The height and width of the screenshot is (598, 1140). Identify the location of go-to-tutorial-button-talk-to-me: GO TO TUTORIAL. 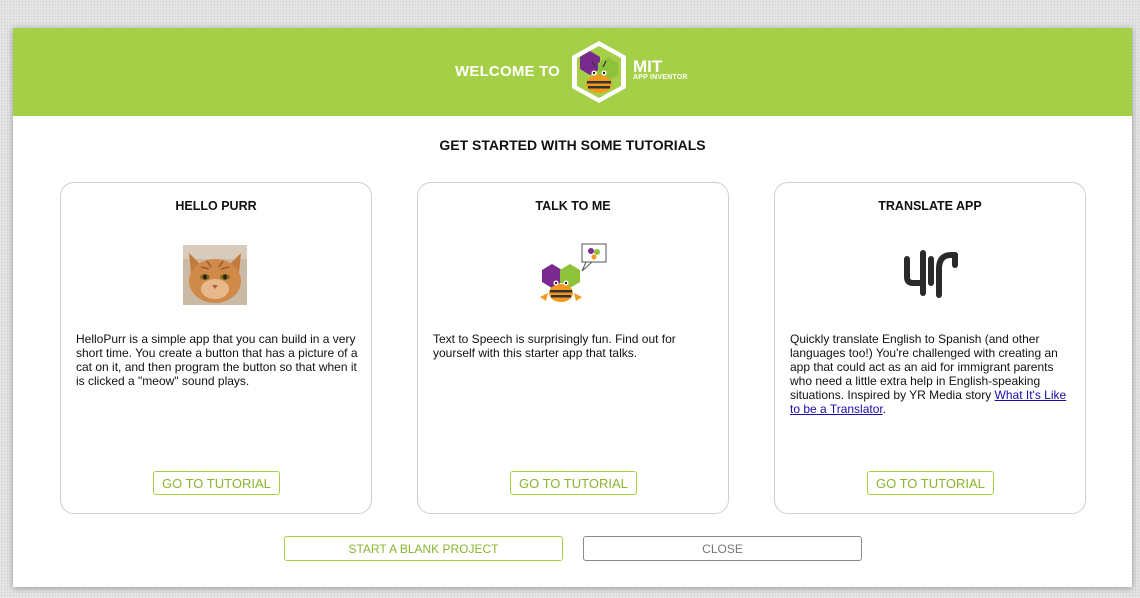
(573, 483).